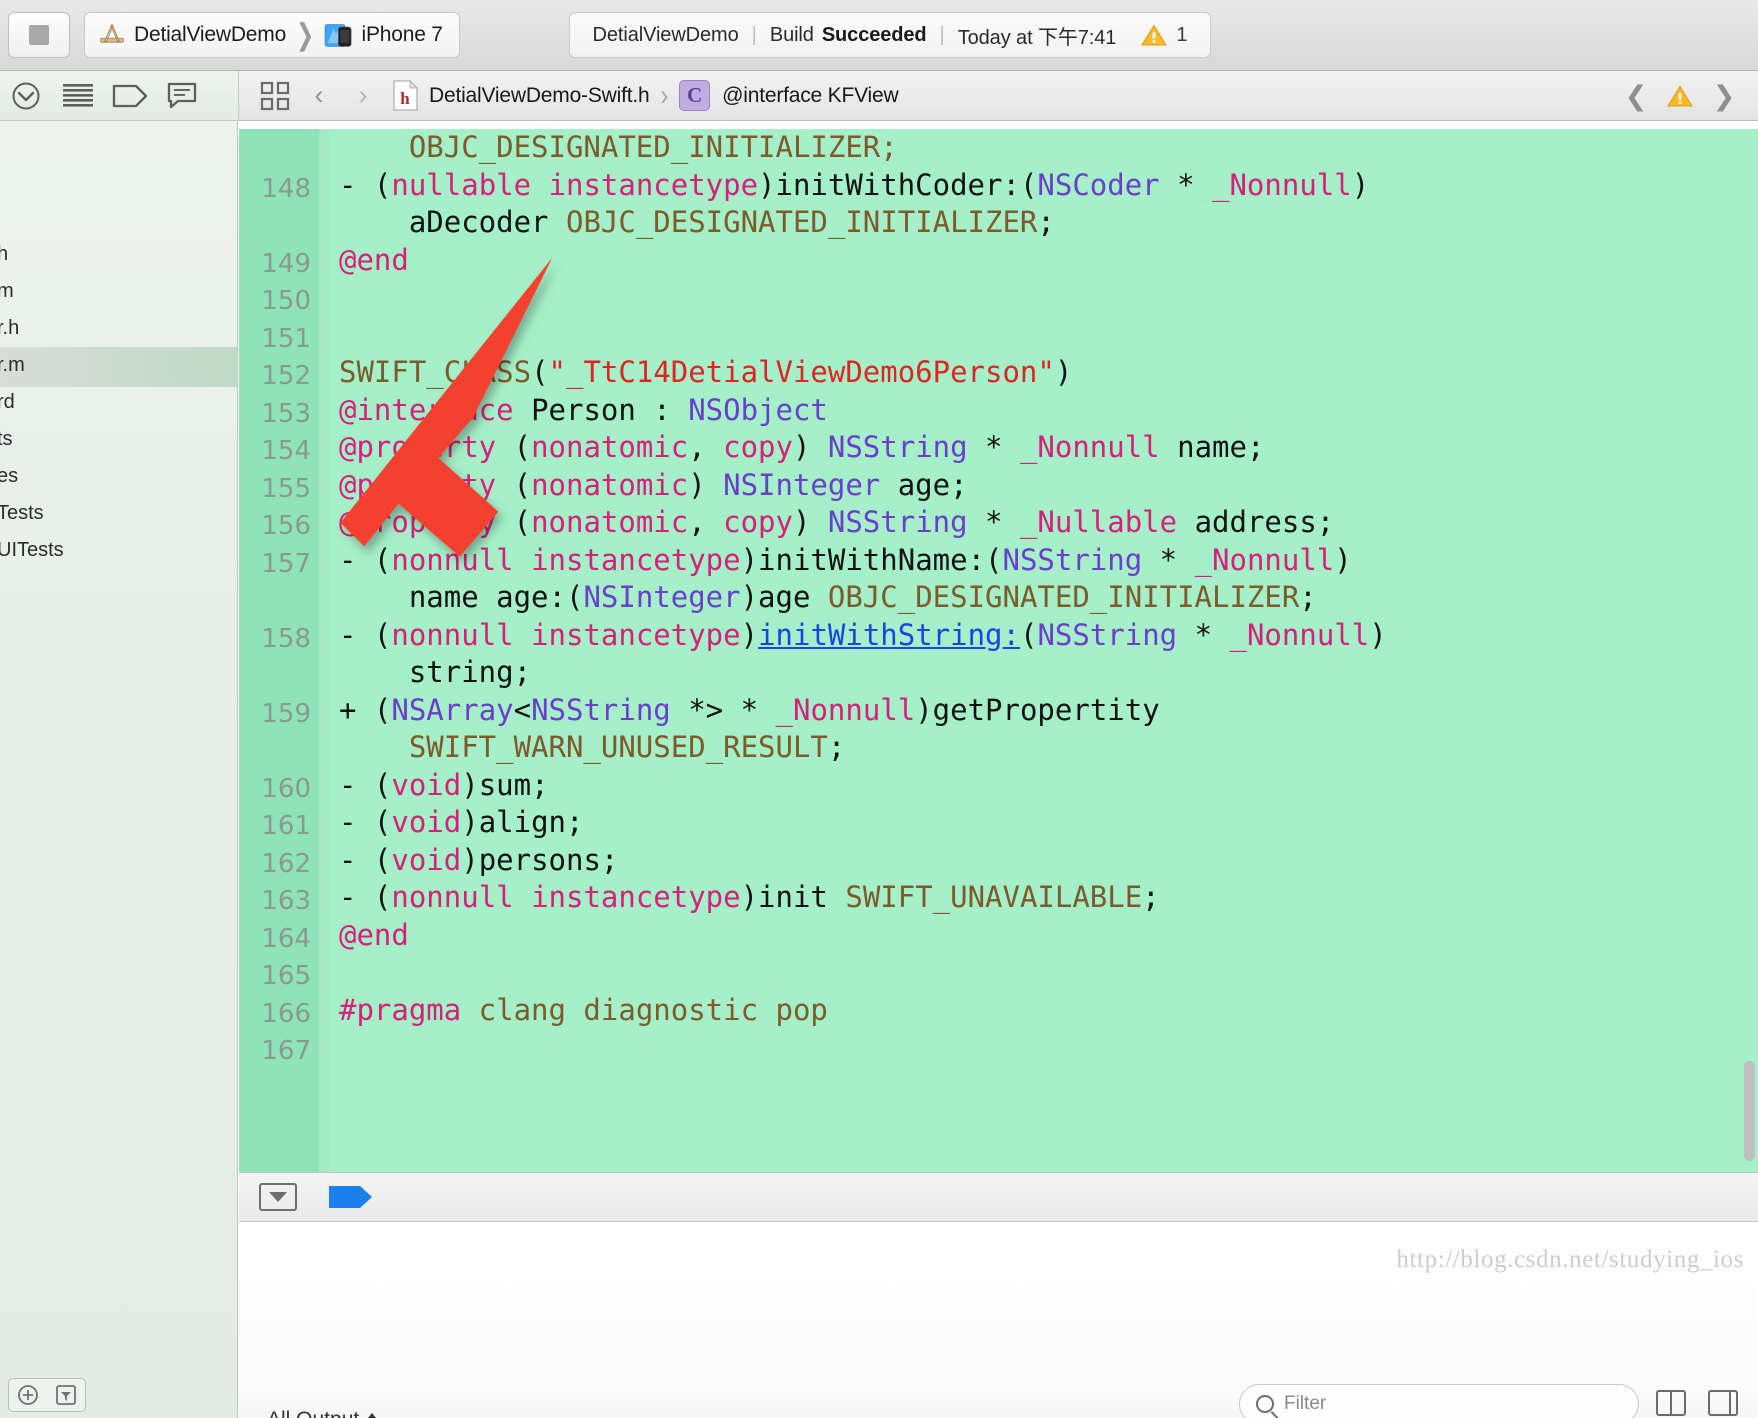  What do you see at coordinates (1671, 1403) in the screenshot?
I see `console-split-icon` at bounding box center [1671, 1403].